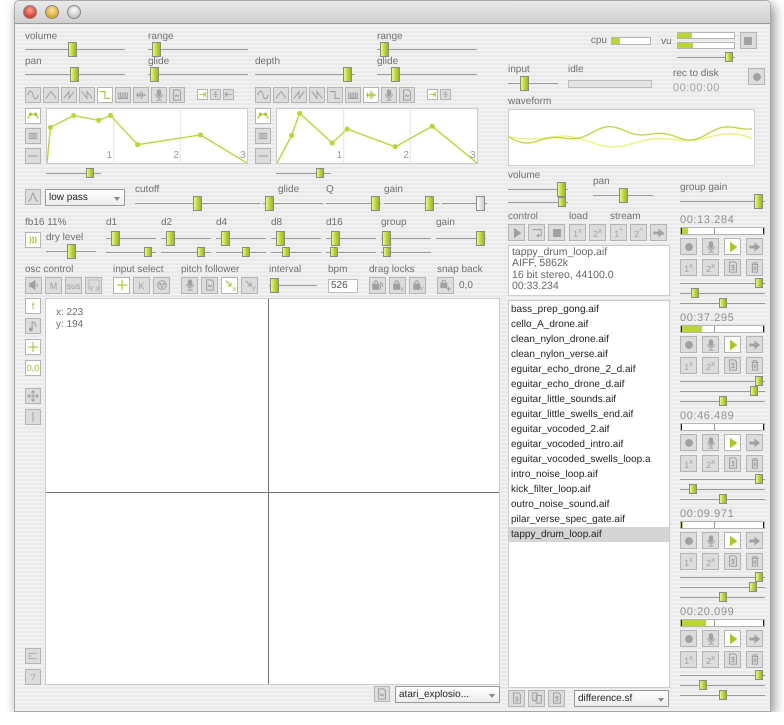 This screenshot has height=725, width=784. Describe the element at coordinates (141, 285) in the screenshot. I see `mode-button: K` at that location.